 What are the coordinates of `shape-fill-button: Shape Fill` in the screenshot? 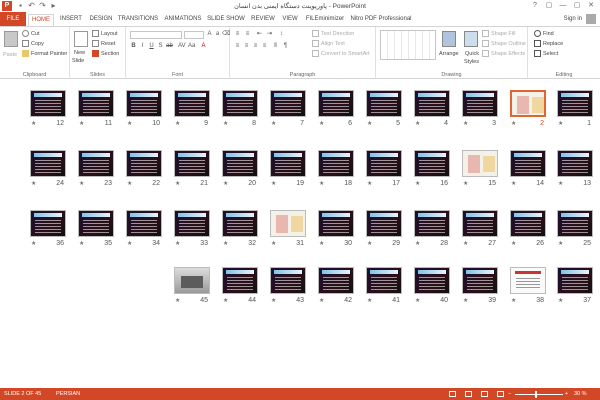 It's located at (498, 34).